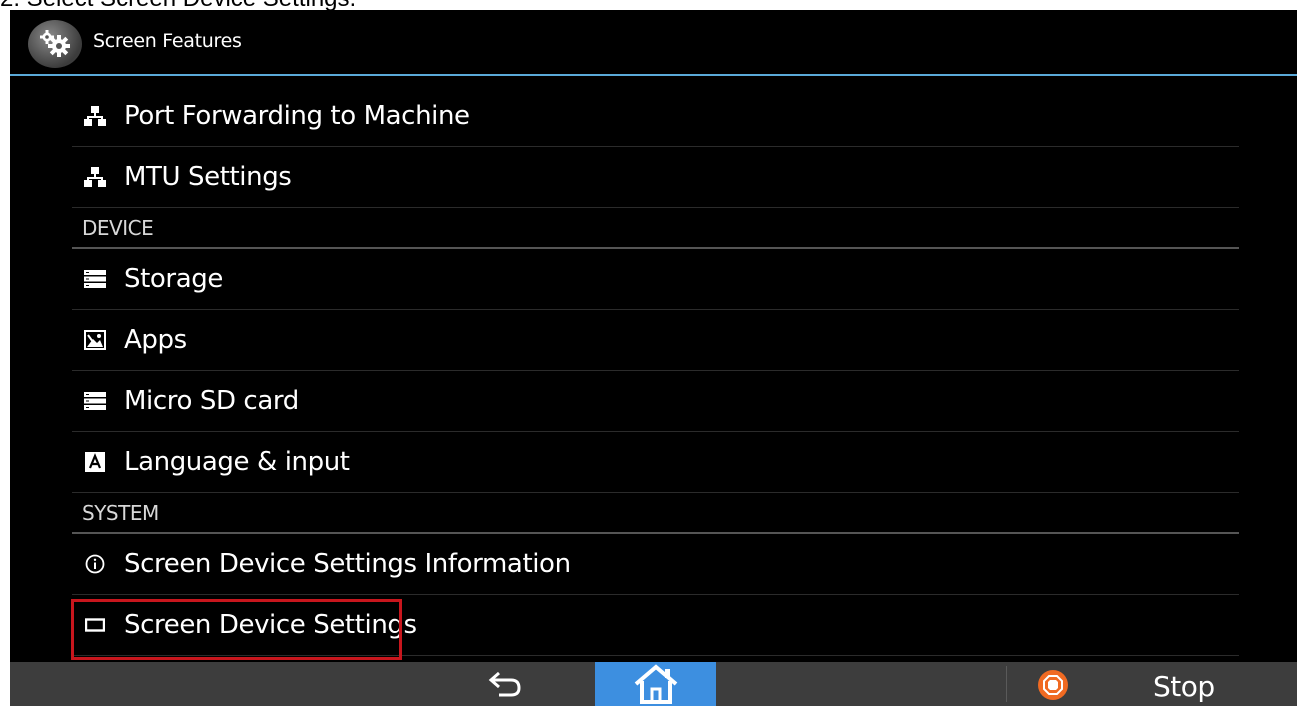  I want to click on gears-icon, so click(55, 44).